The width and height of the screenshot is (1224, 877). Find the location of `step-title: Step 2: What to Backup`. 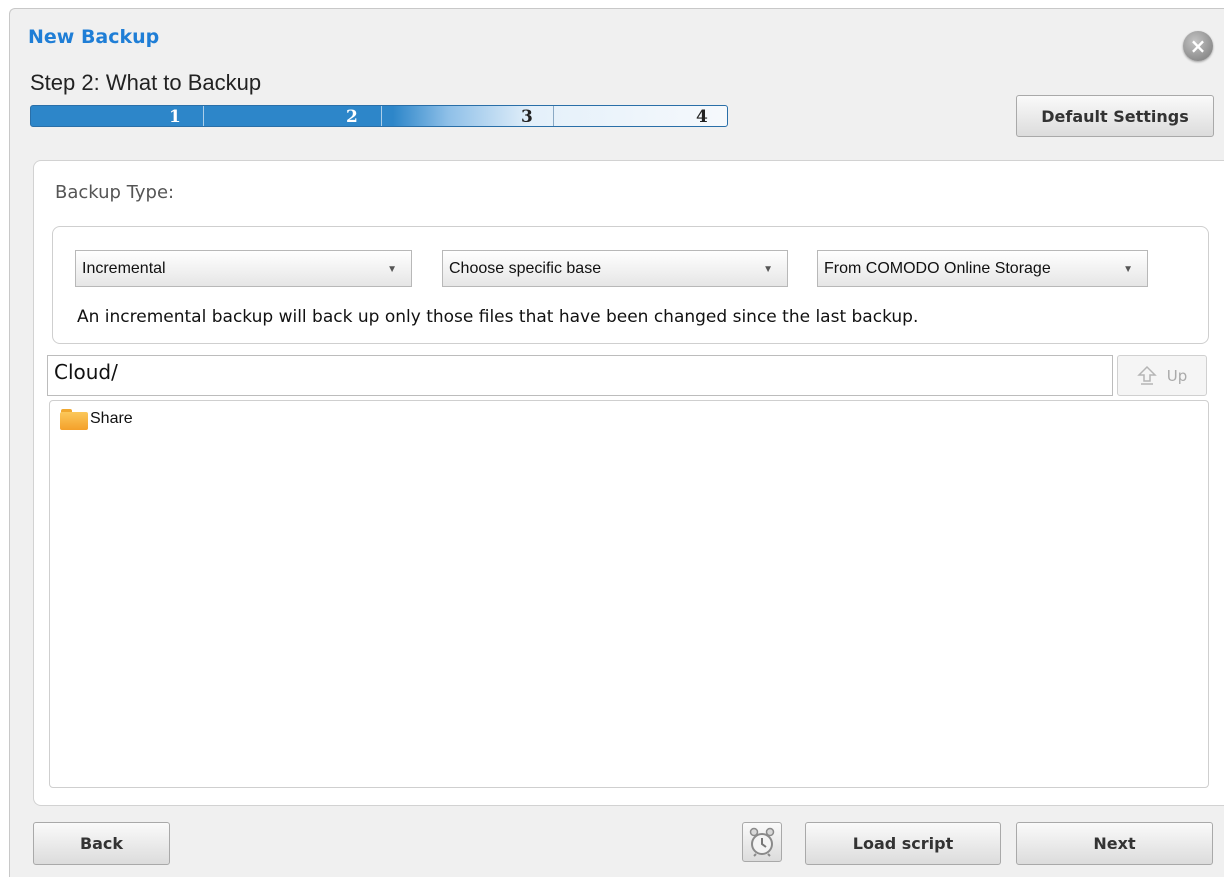

step-title: Step 2: What to Backup is located at coordinates (146, 82).